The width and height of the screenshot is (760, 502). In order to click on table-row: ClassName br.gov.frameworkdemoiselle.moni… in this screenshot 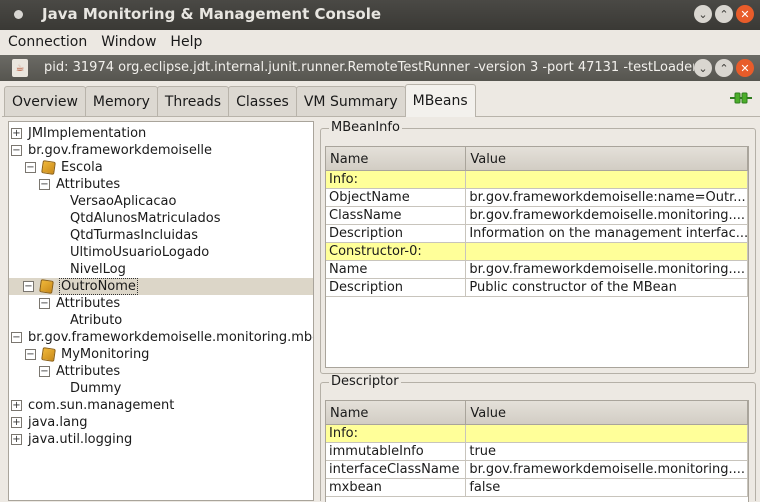, I will do `click(537, 216)`.